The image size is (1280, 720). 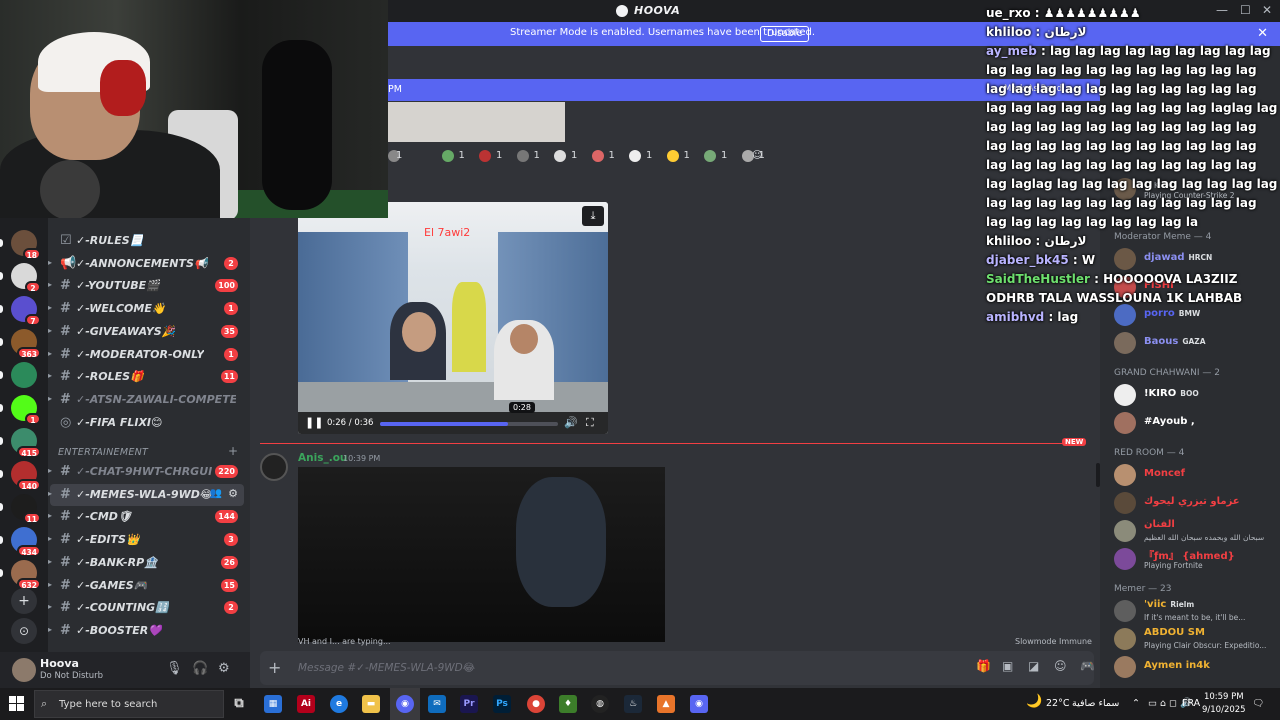 I want to click on windows-start-icon, so click(x=17, y=704).